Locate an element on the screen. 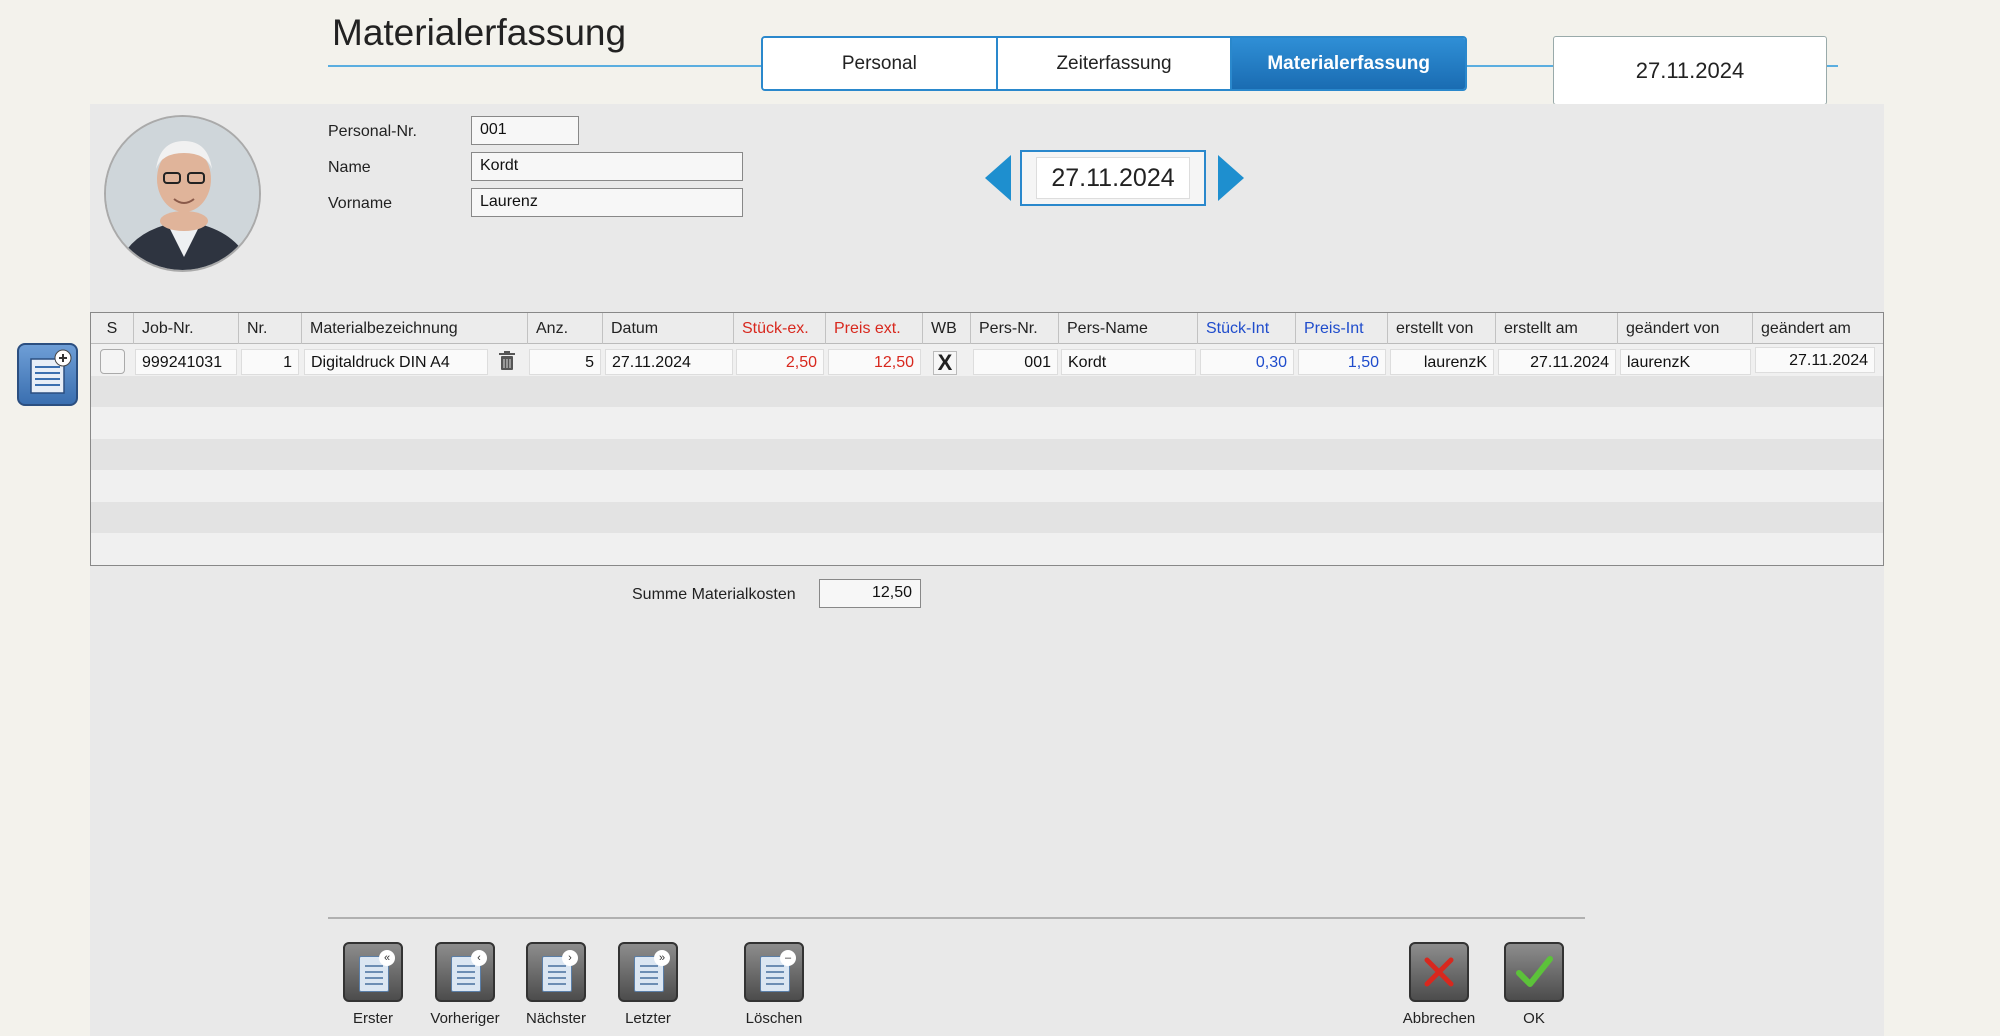 This screenshot has width=2000, height=1036. col-pers-nr: Pers-Nr. is located at coordinates (1015, 328).